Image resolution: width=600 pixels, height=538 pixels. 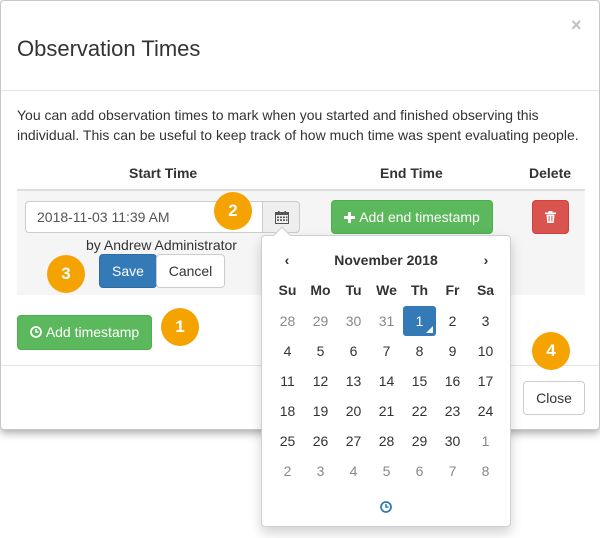 I want to click on save-button: Save, so click(x=128, y=271).